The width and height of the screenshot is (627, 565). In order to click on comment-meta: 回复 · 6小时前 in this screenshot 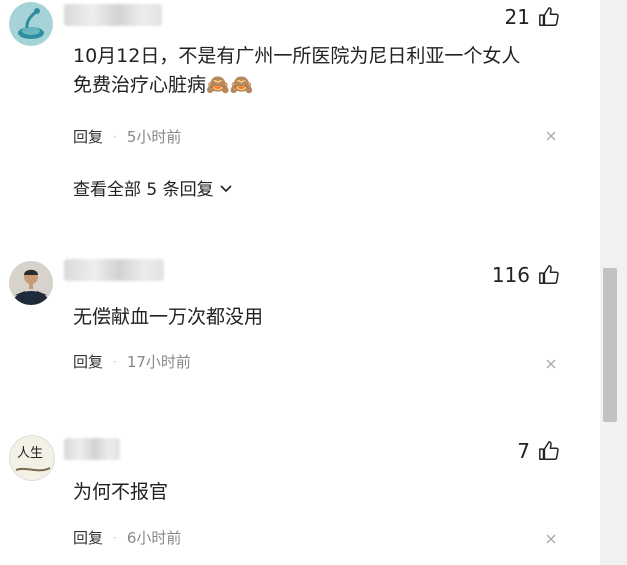, I will do `click(127, 537)`.